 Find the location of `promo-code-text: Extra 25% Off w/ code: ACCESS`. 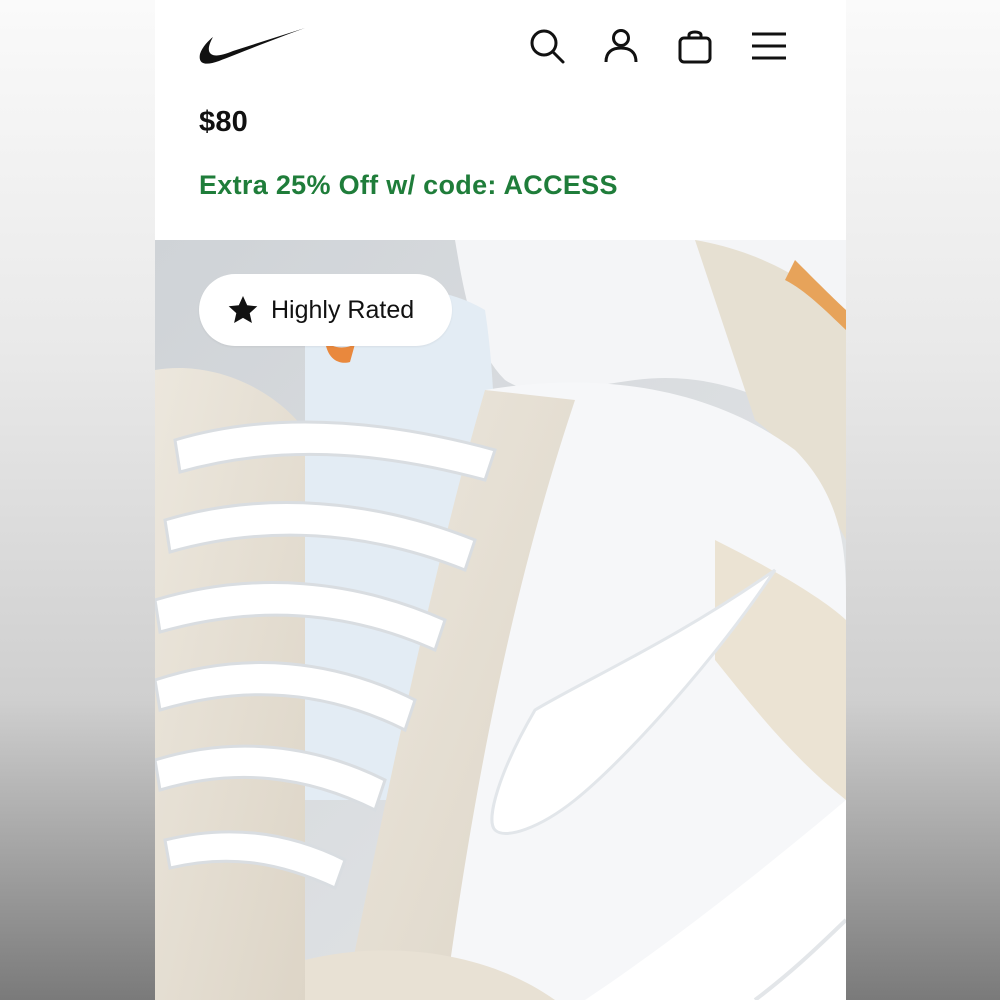

promo-code-text: Extra 25% Off w/ code: ACCESS is located at coordinates (408, 185).